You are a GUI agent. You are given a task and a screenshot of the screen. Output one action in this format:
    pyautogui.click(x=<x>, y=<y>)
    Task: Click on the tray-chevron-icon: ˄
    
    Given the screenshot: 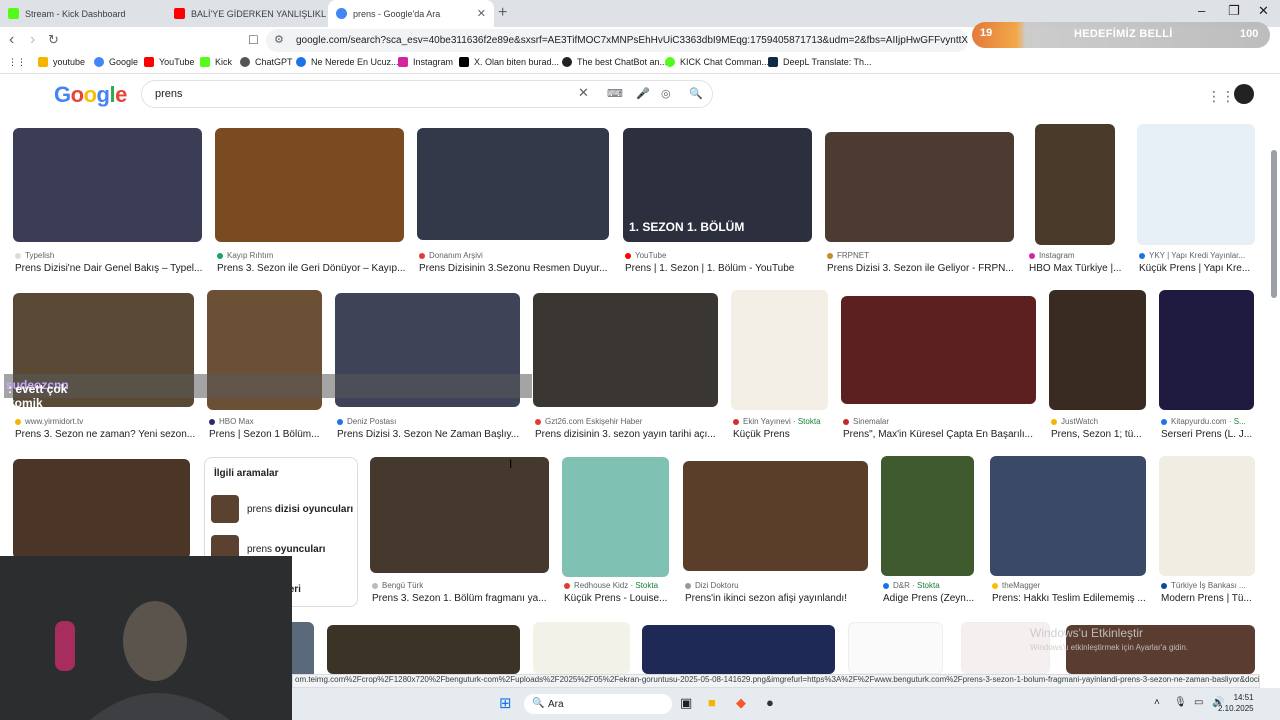 What is the action you would take?
    pyautogui.click(x=1157, y=702)
    